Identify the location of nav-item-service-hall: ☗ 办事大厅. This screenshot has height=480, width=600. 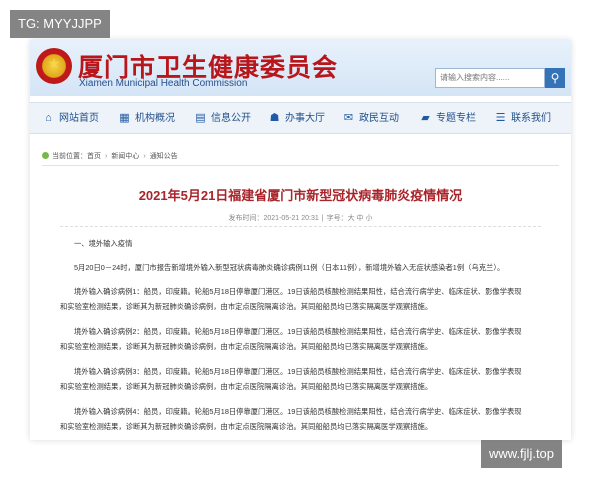
(296, 118).